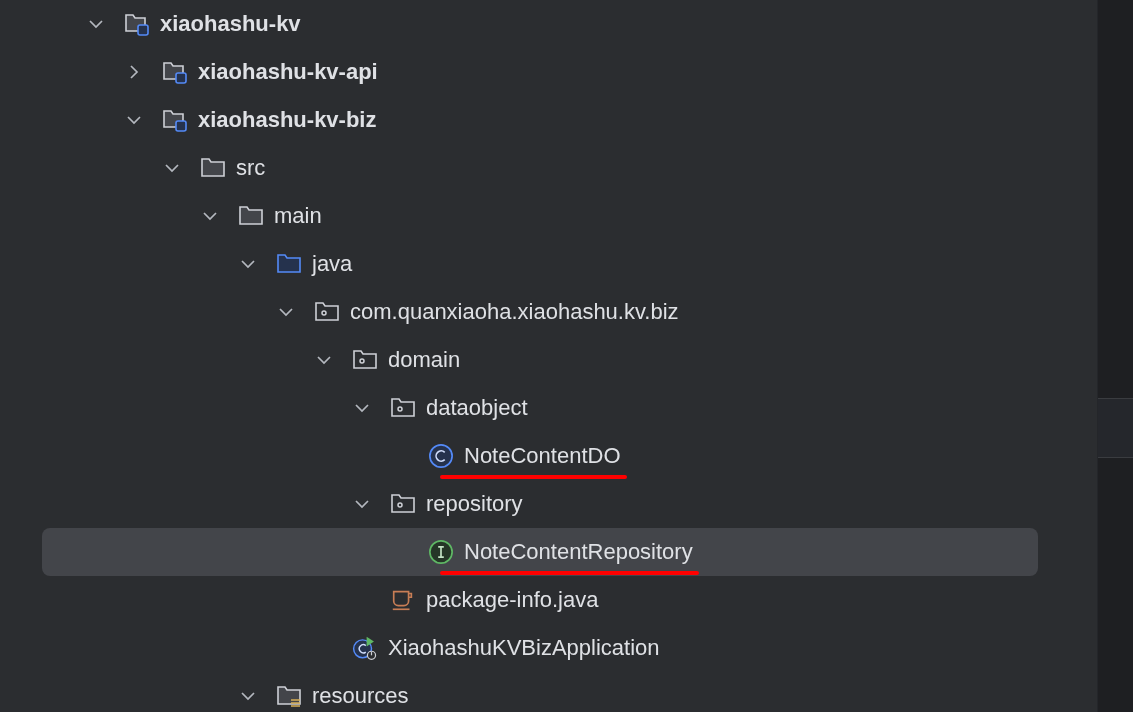 The height and width of the screenshot is (712, 1133). Describe the element at coordinates (1115, 428) in the screenshot. I see `scrollbar-thumb` at that location.